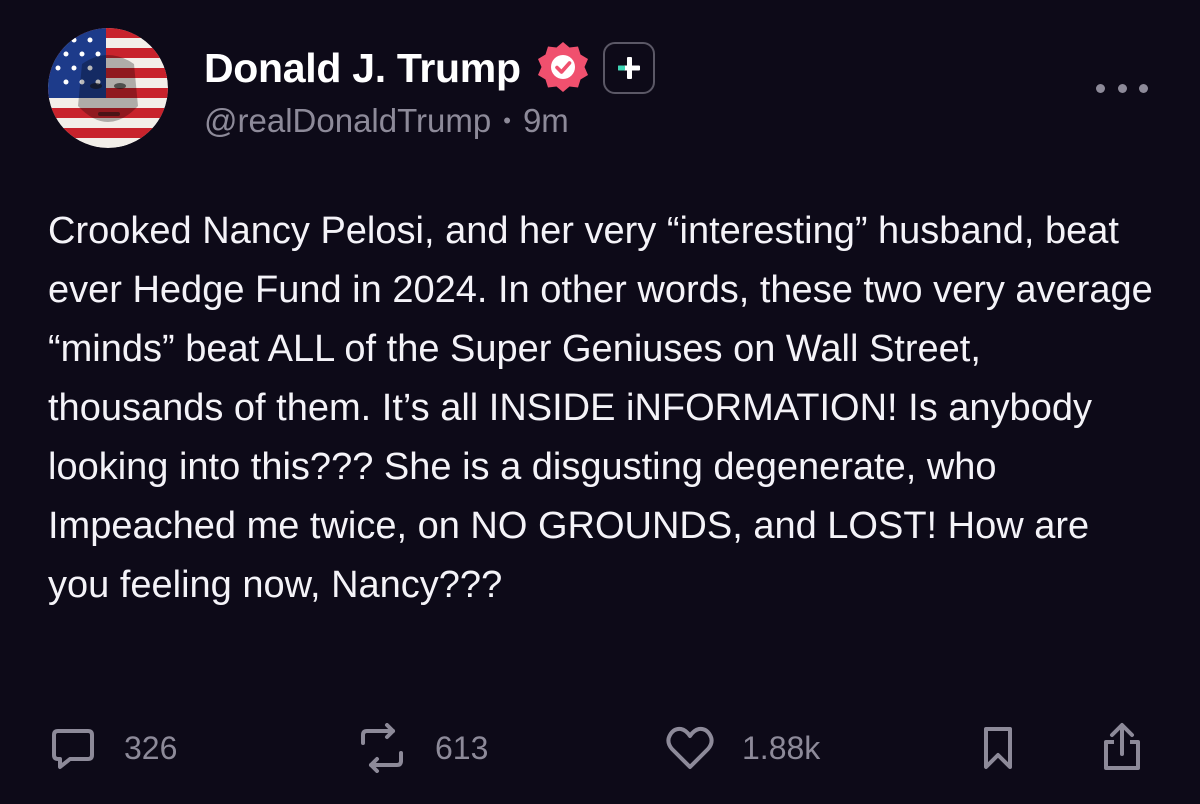 The image size is (1200, 804). I want to click on share-icon, so click(1122, 746).